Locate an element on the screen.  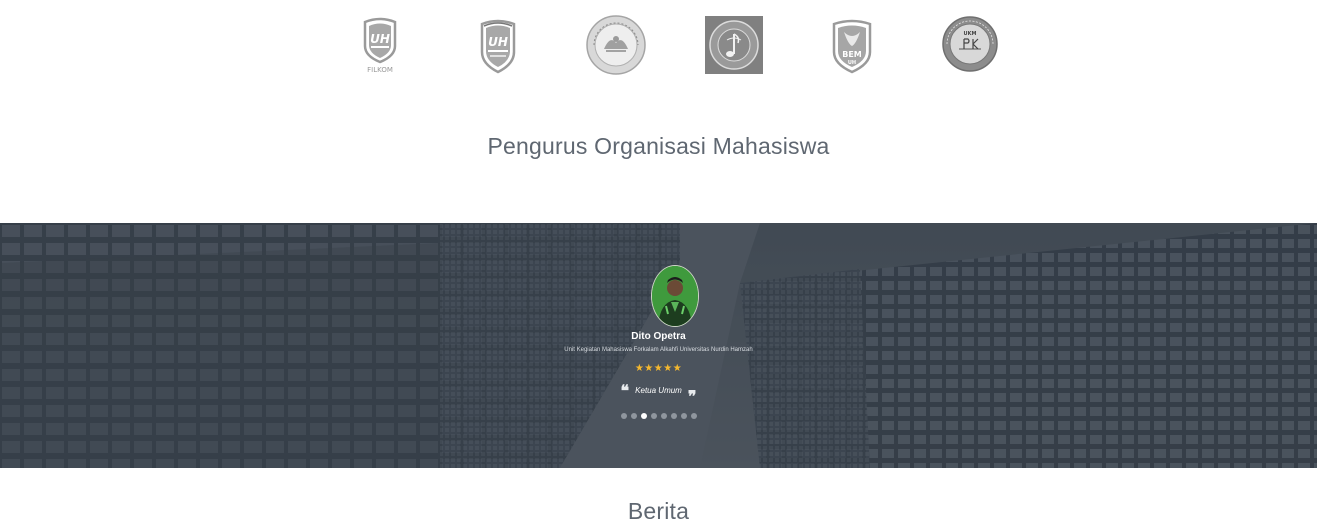
testimonial-quote: ❝ Ketua Umum ❞ is located at coordinates (658, 394).